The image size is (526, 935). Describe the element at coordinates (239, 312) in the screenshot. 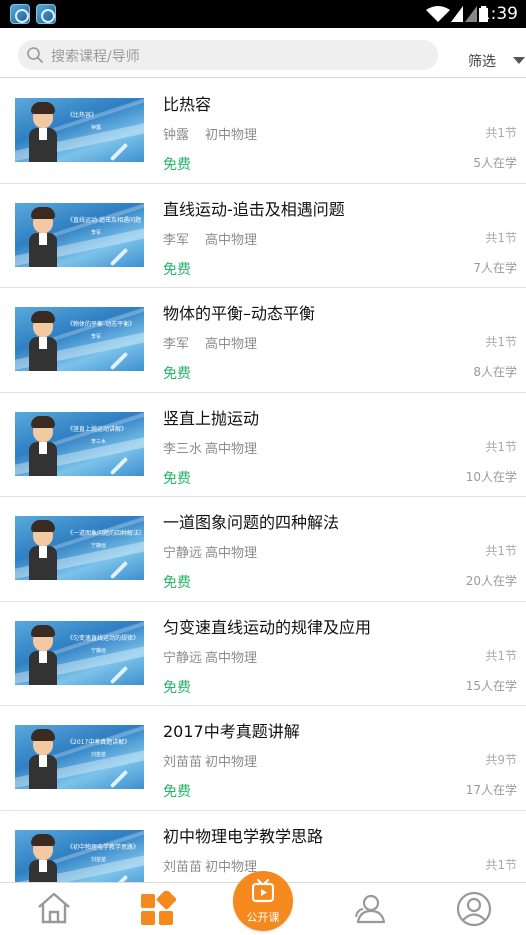

I see `course-title: 物体的平衡–动态平衡` at that location.